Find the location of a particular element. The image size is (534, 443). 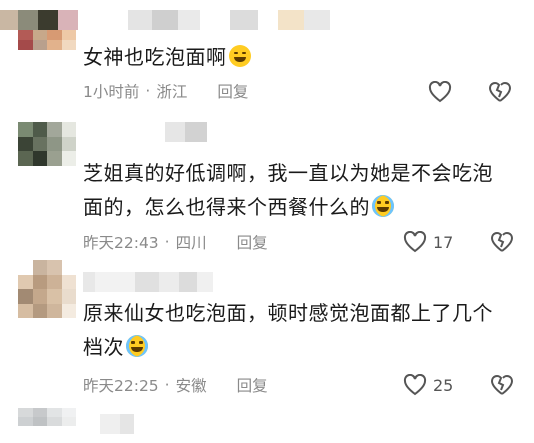

like-count: 17 is located at coordinates (443, 242).